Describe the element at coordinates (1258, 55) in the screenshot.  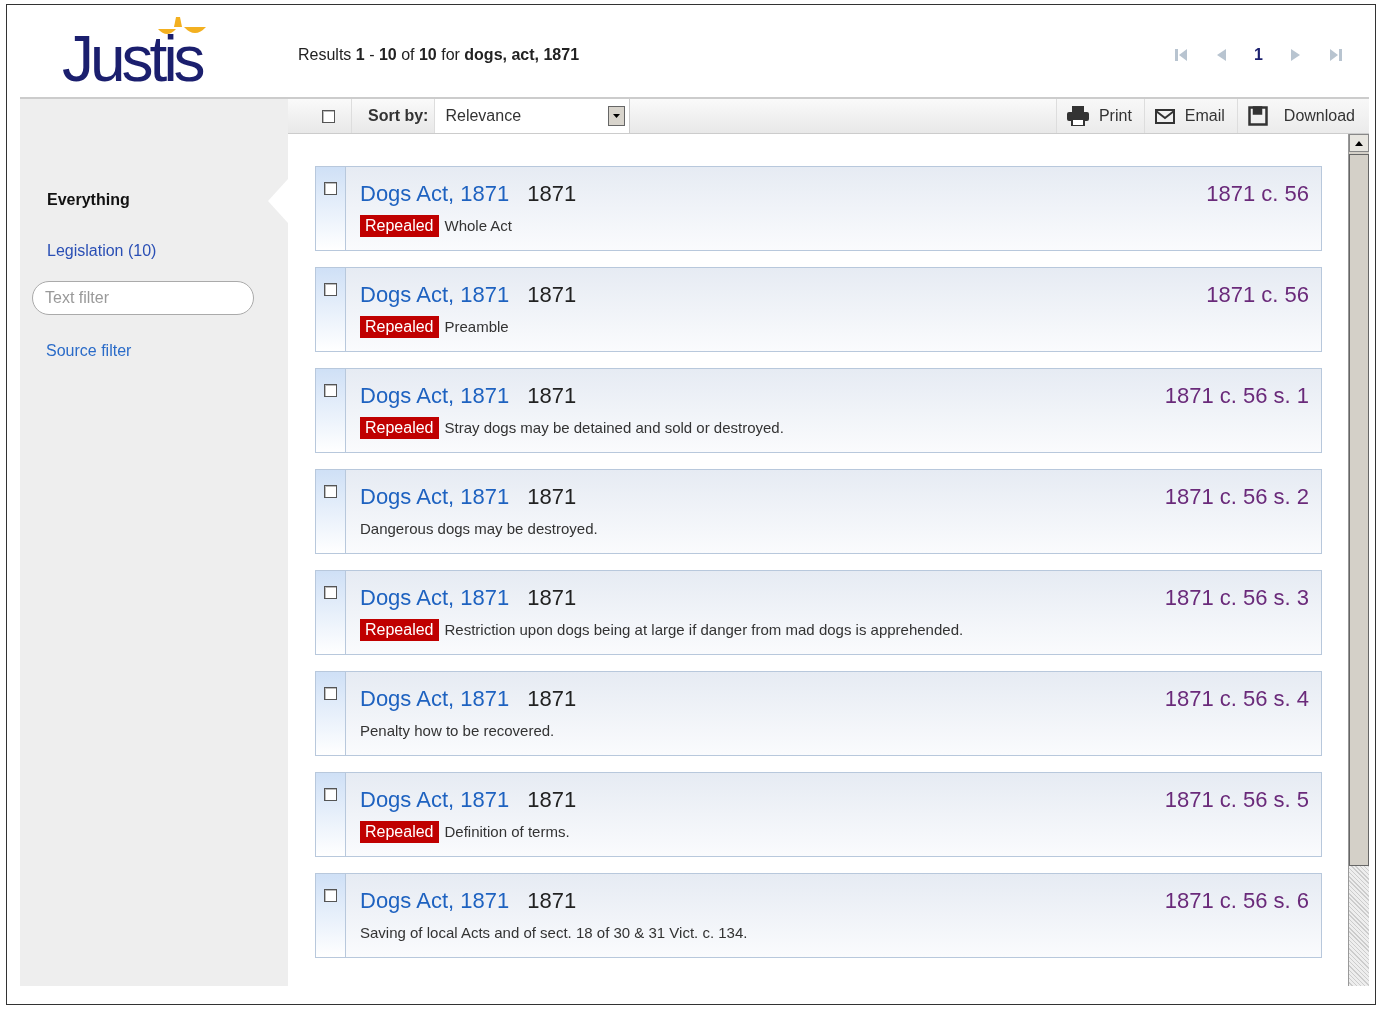
I see `page-number: 1` at that location.